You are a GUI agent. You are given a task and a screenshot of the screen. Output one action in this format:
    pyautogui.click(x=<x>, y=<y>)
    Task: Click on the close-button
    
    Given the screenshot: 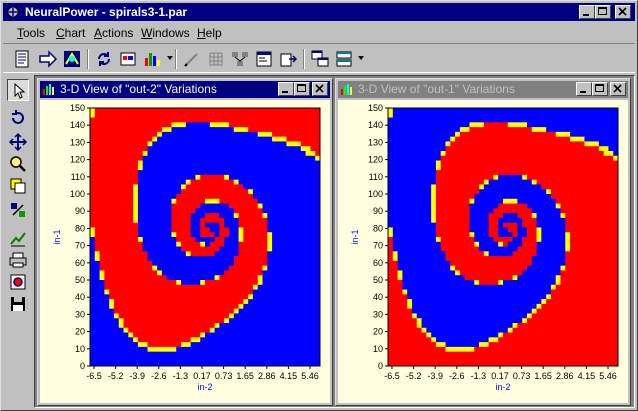 What is the action you would take?
    pyautogui.click(x=623, y=12)
    